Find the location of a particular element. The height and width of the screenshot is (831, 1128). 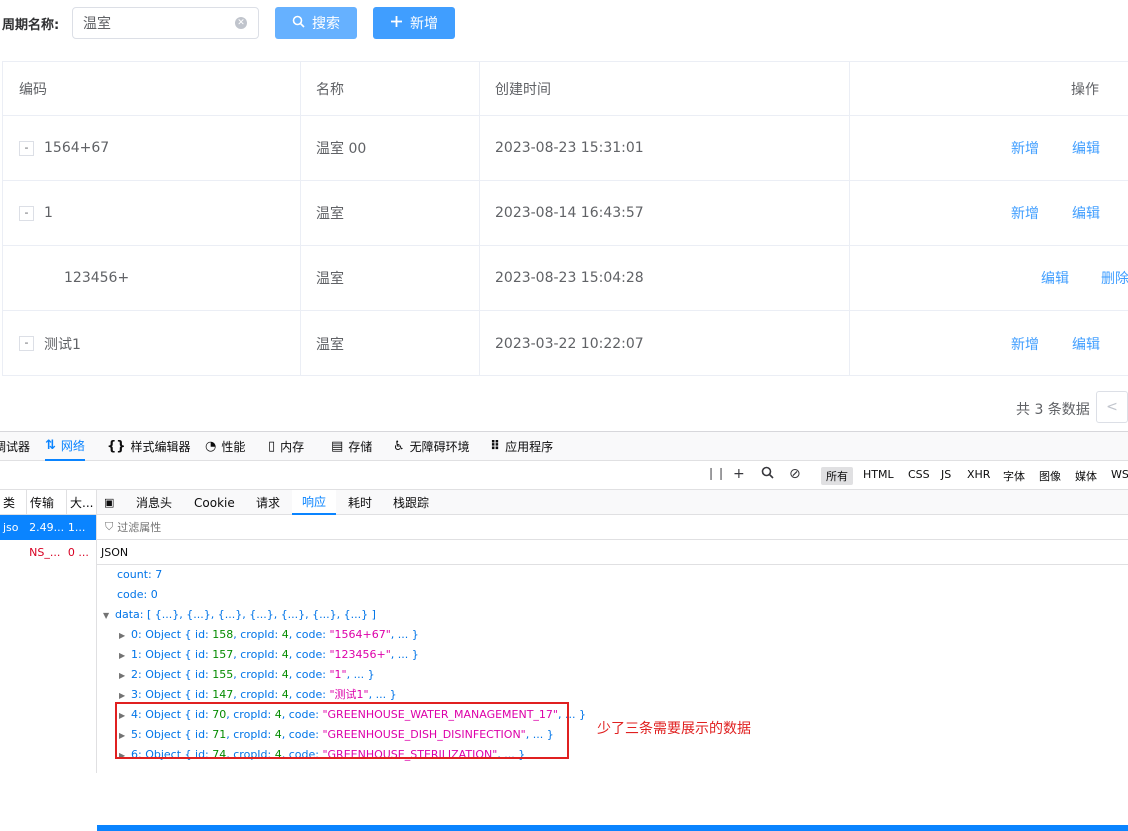

header-actions: 操作 is located at coordinates (1085, 89).